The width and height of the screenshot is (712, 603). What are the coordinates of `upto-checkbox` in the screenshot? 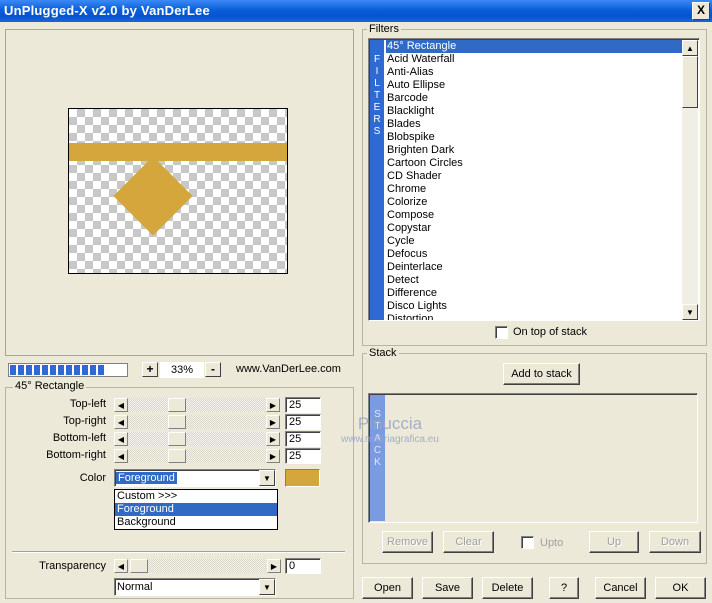 It's located at (527, 542).